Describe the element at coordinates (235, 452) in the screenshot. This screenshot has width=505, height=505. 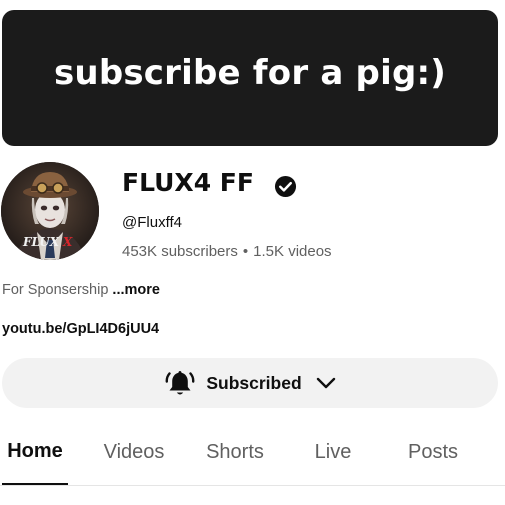
I see `tab-shorts: Shorts` at that location.